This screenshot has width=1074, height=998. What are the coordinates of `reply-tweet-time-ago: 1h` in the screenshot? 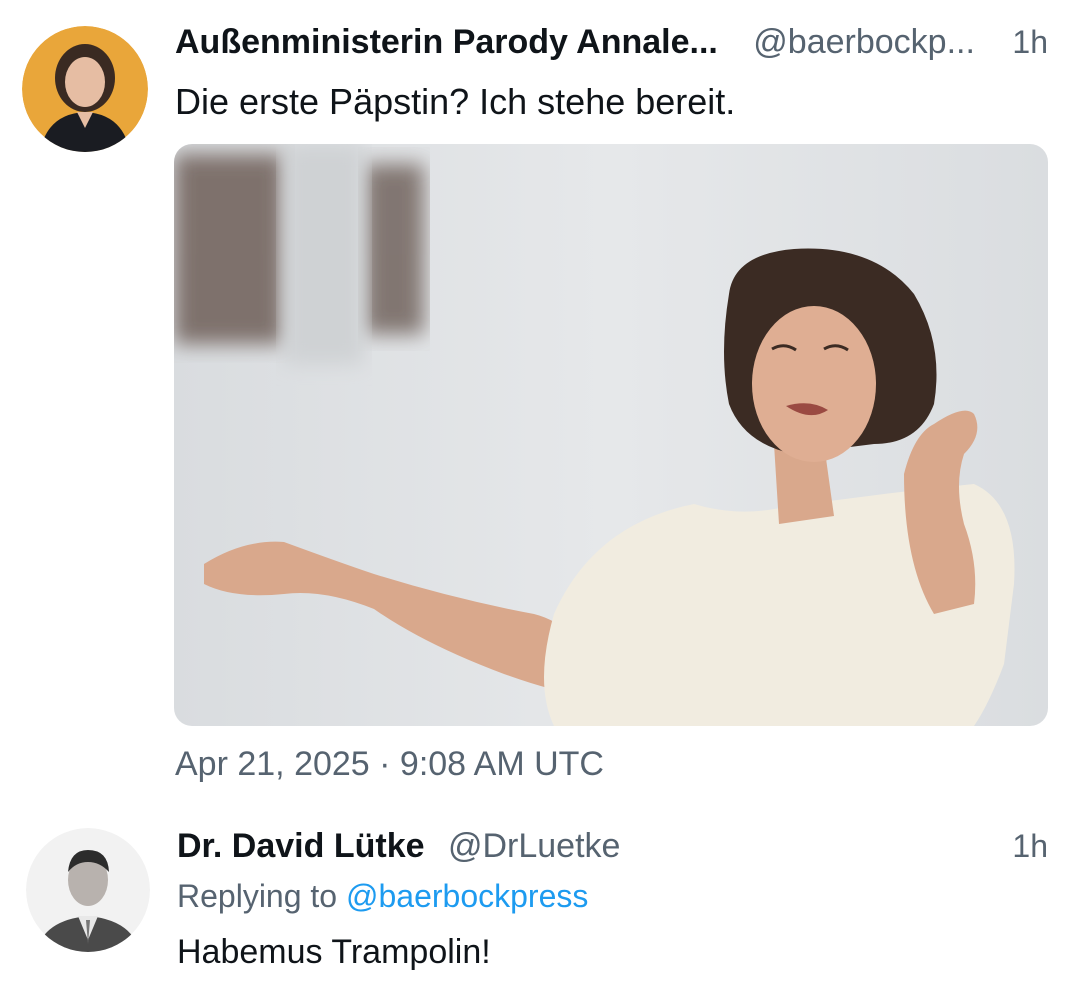 It's located at (1030, 846).